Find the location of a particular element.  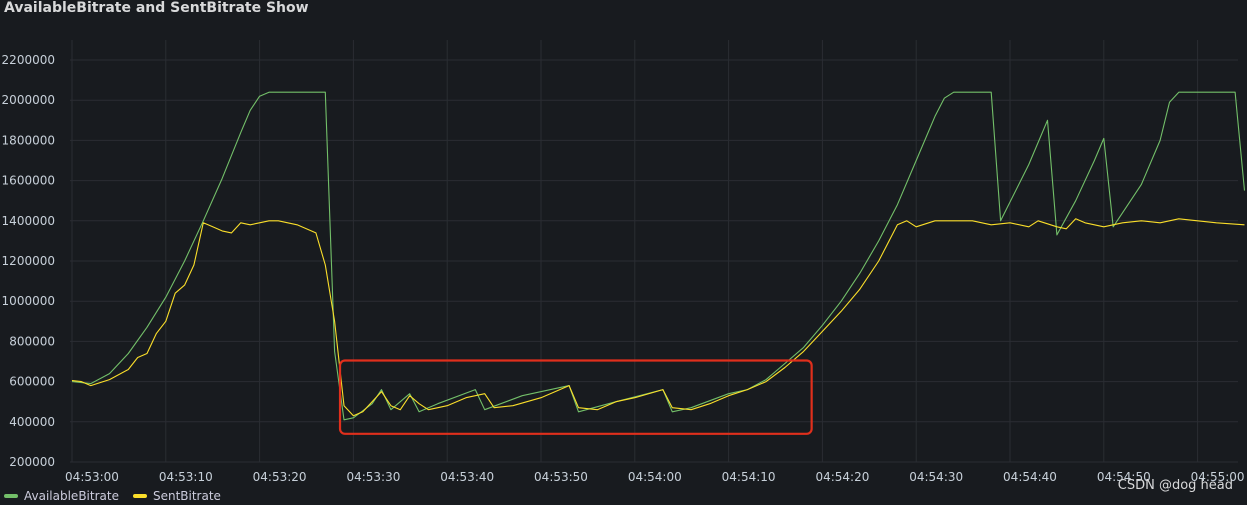

legend-item-sent: SentBitrate is located at coordinates (176, 496).